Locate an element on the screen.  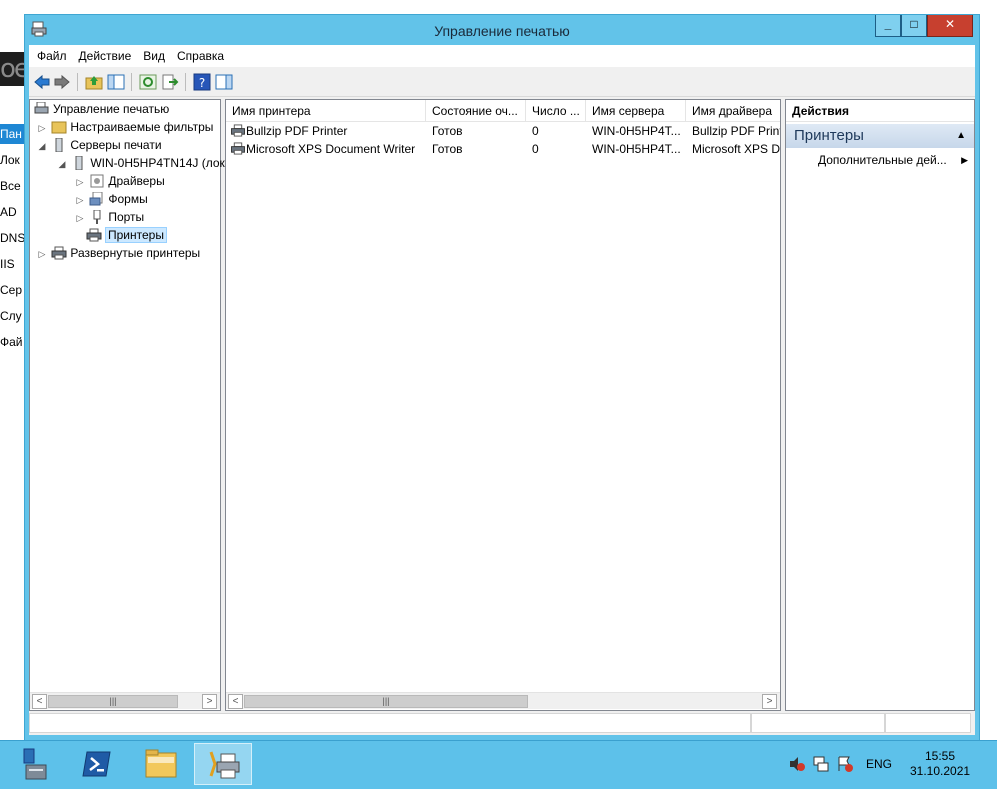
menu-bar: Файл Действие Вид Справка is located at coordinates (502, 56).